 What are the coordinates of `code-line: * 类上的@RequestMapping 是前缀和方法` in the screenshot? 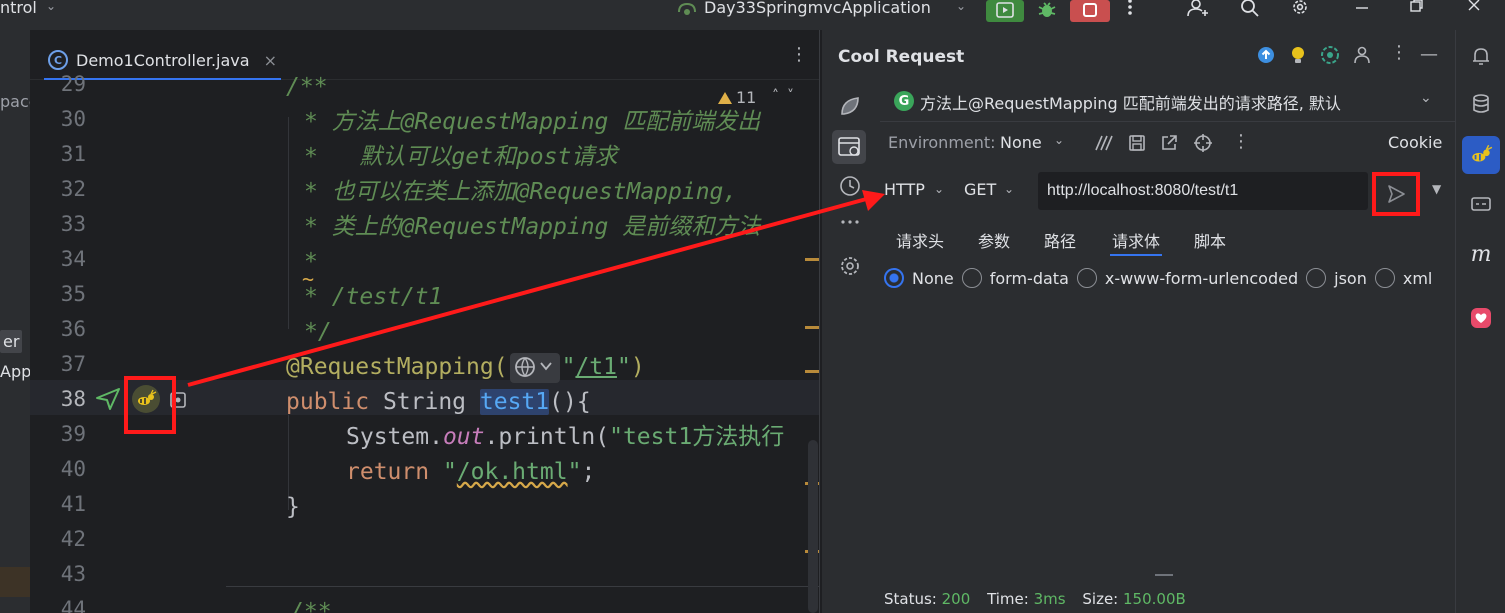 It's located at (532, 227).